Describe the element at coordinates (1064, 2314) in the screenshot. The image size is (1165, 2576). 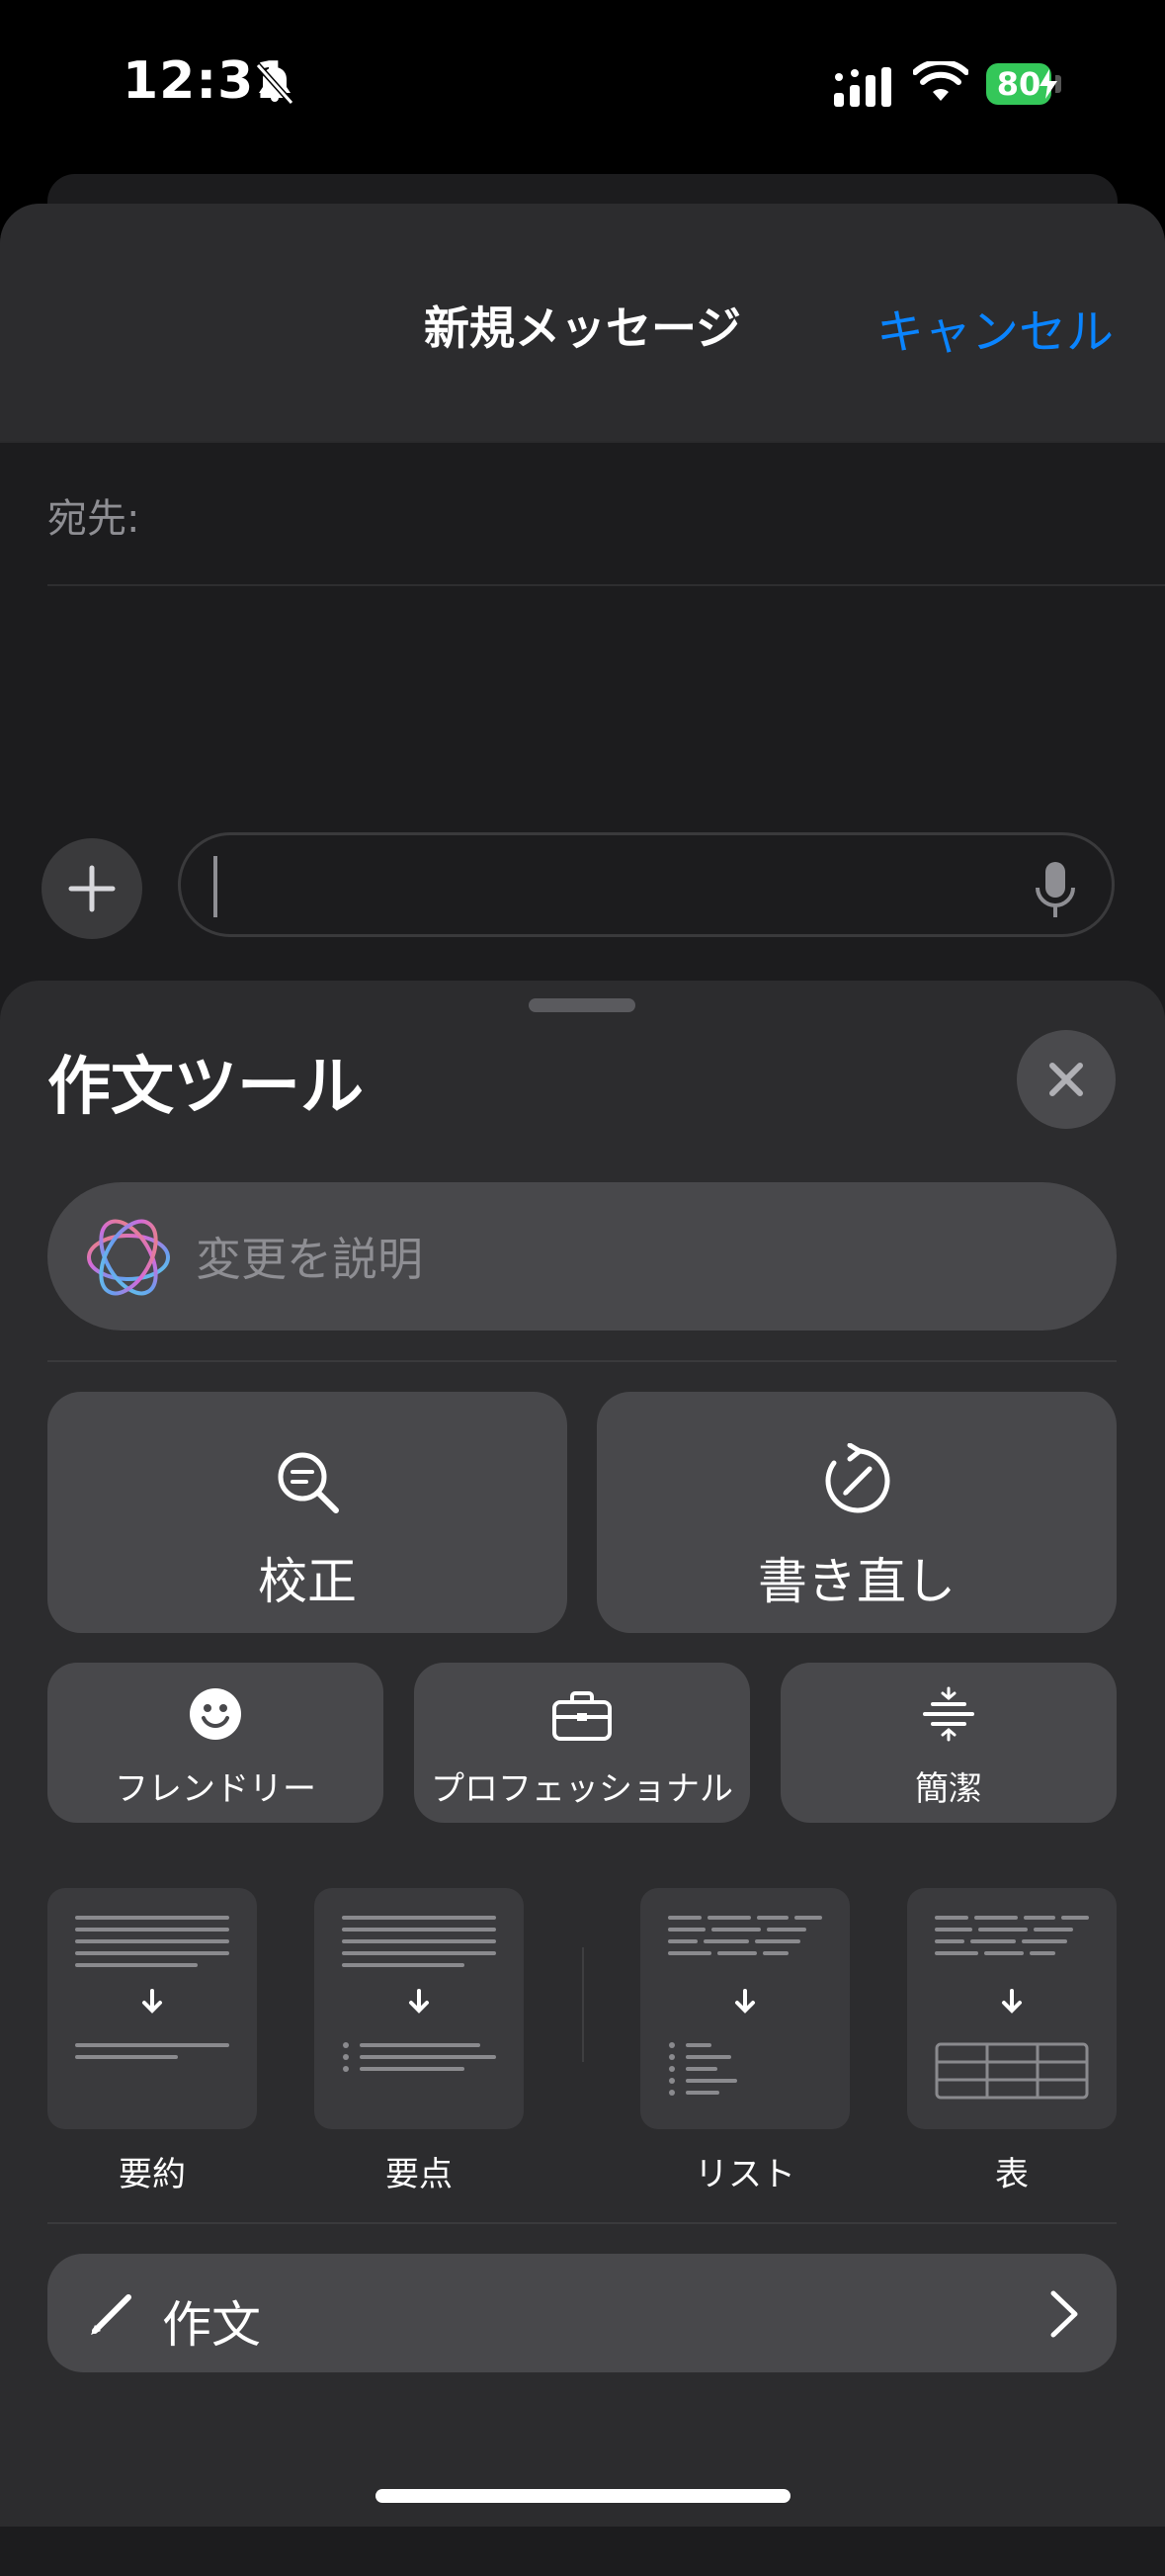
I see `chevron-right-icon` at that location.